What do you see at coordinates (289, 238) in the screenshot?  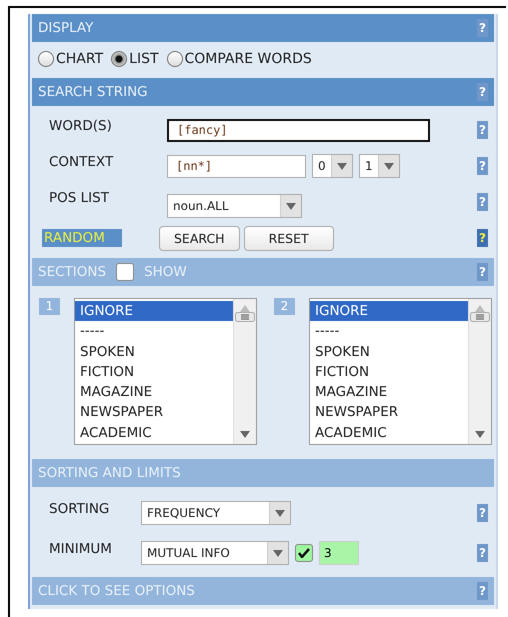 I see `reset-button: RESET` at bounding box center [289, 238].